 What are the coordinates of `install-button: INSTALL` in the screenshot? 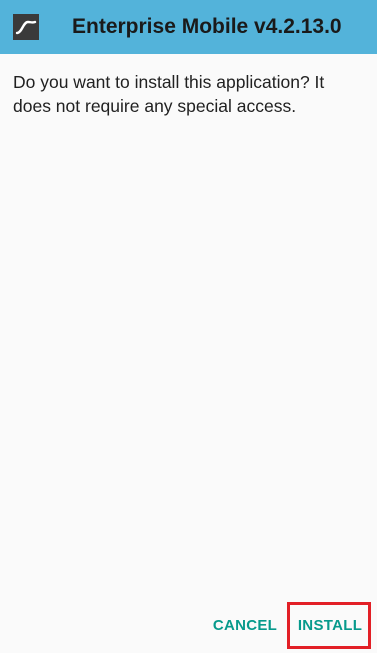 It's located at (330, 626).